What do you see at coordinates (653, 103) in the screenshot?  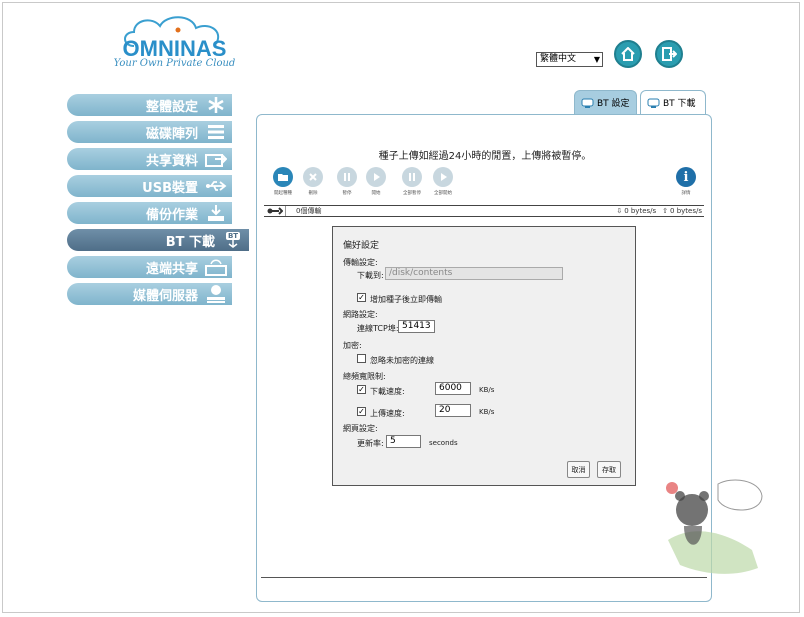 I see `bt-download-icon` at bounding box center [653, 103].